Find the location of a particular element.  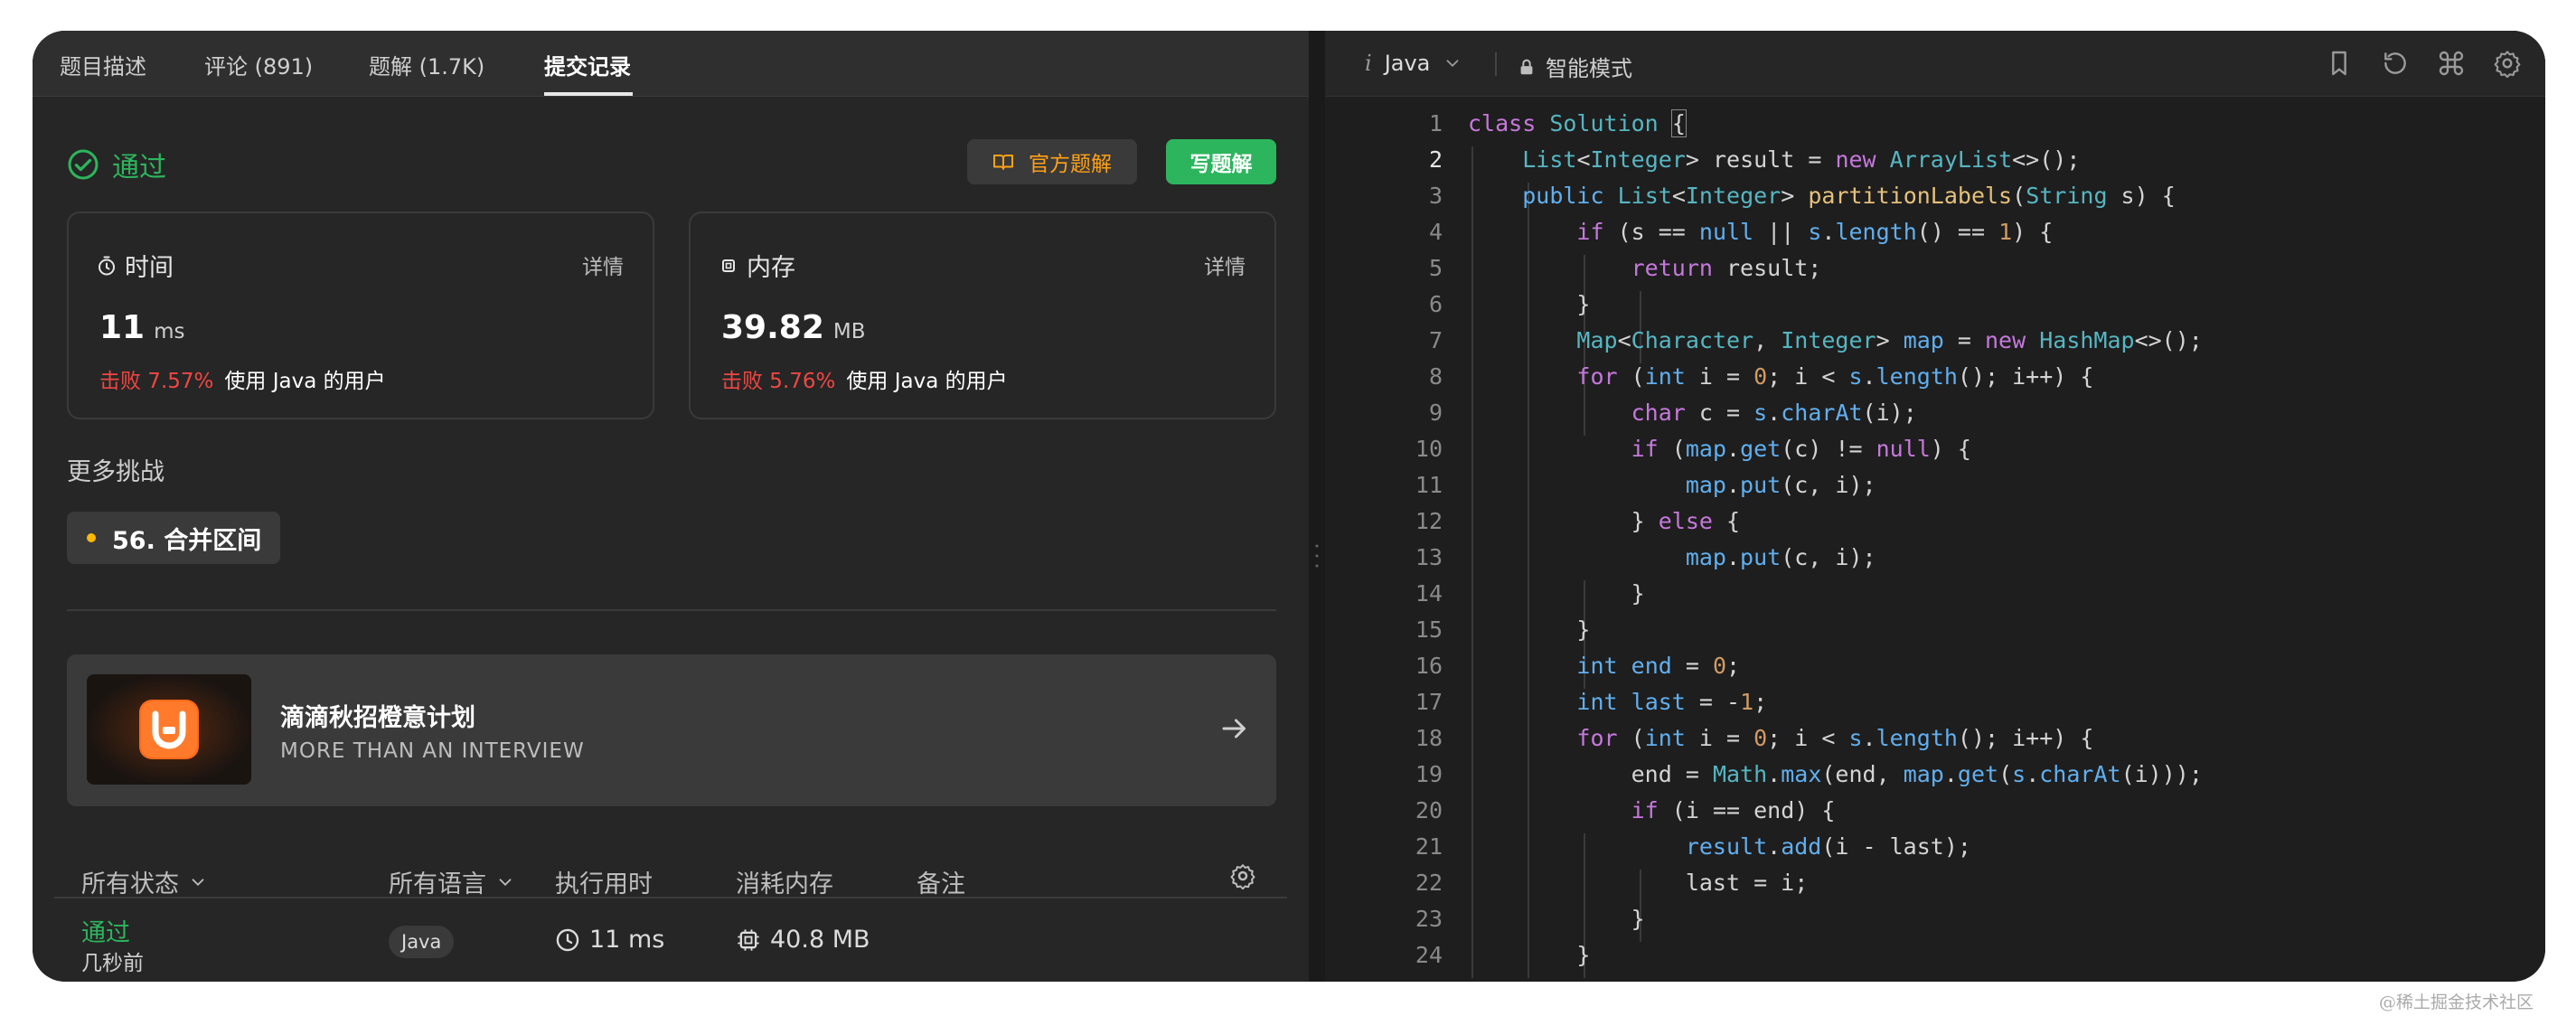

chip-icon is located at coordinates (749, 939).